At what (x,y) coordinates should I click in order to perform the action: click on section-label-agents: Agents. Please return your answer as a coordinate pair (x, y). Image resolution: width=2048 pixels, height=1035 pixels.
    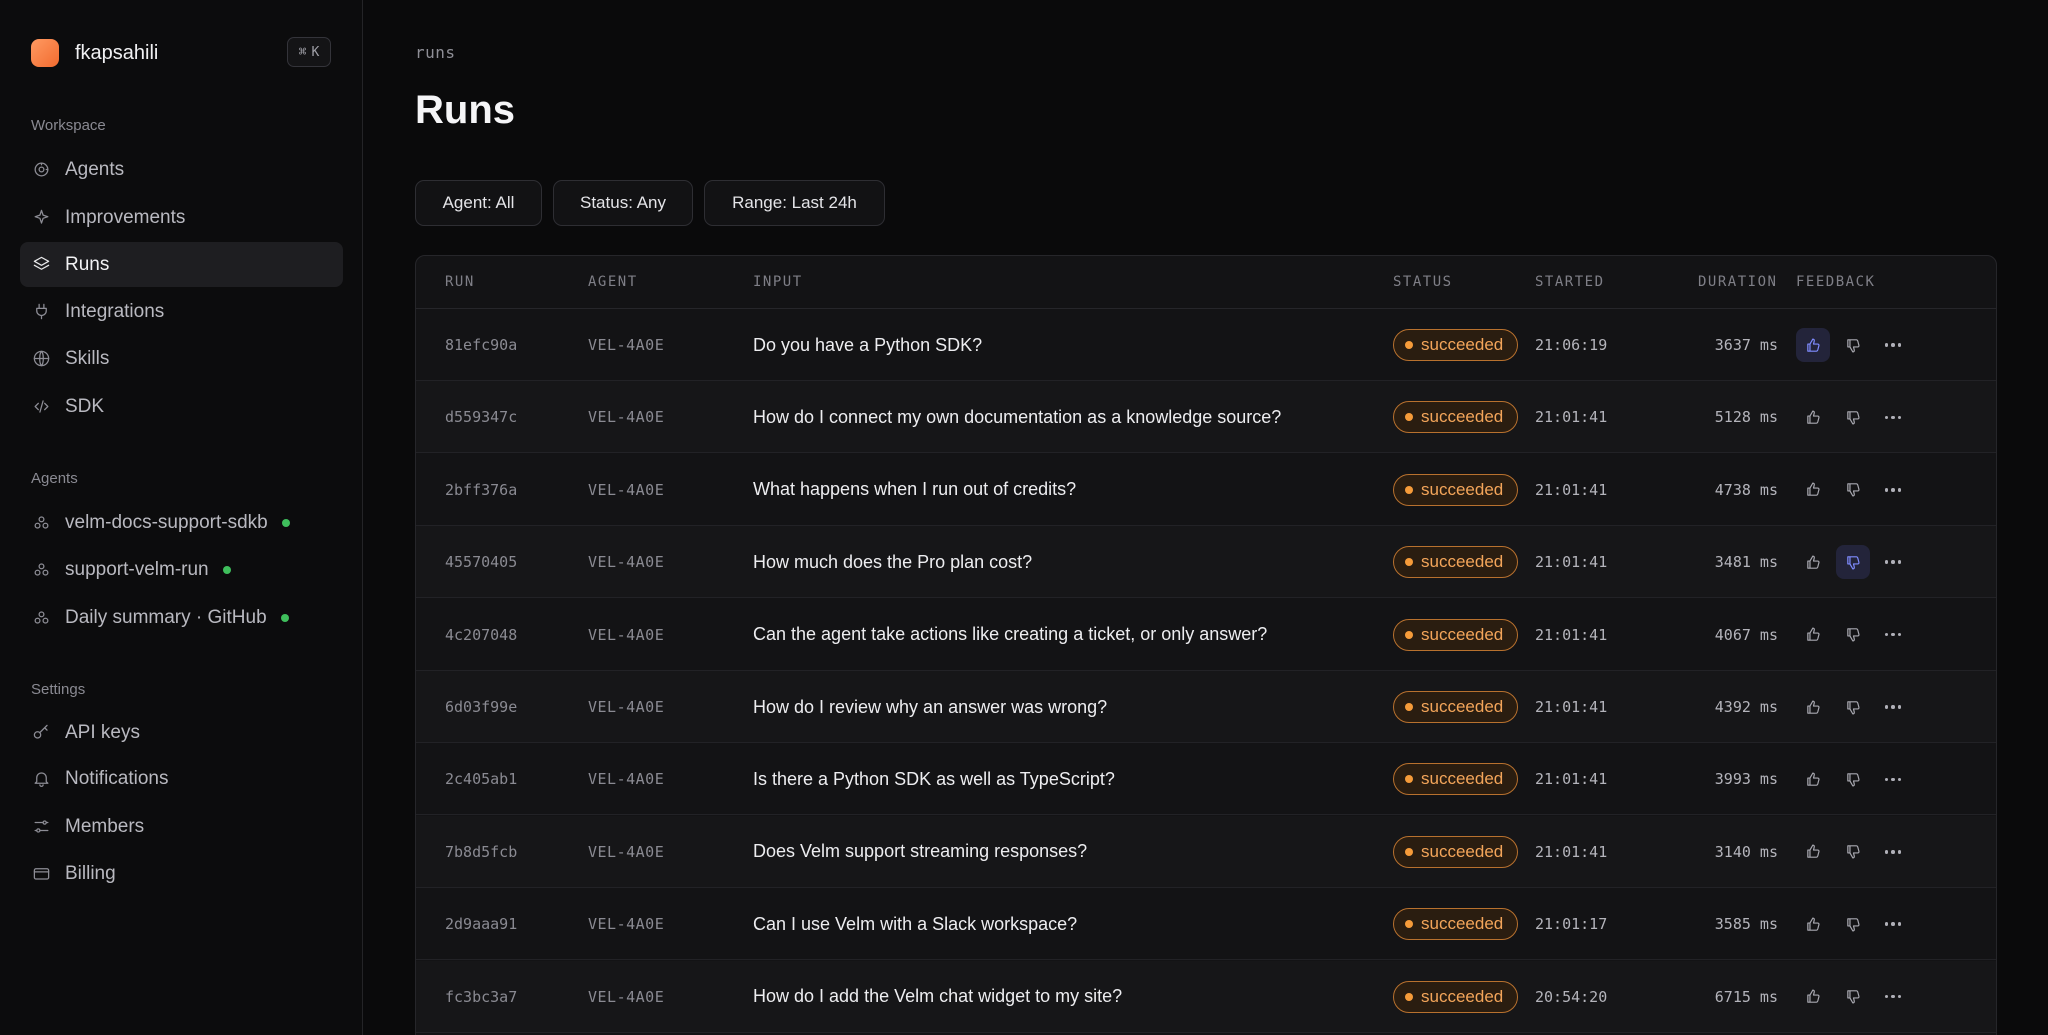
    Looking at the image, I should click on (54, 478).